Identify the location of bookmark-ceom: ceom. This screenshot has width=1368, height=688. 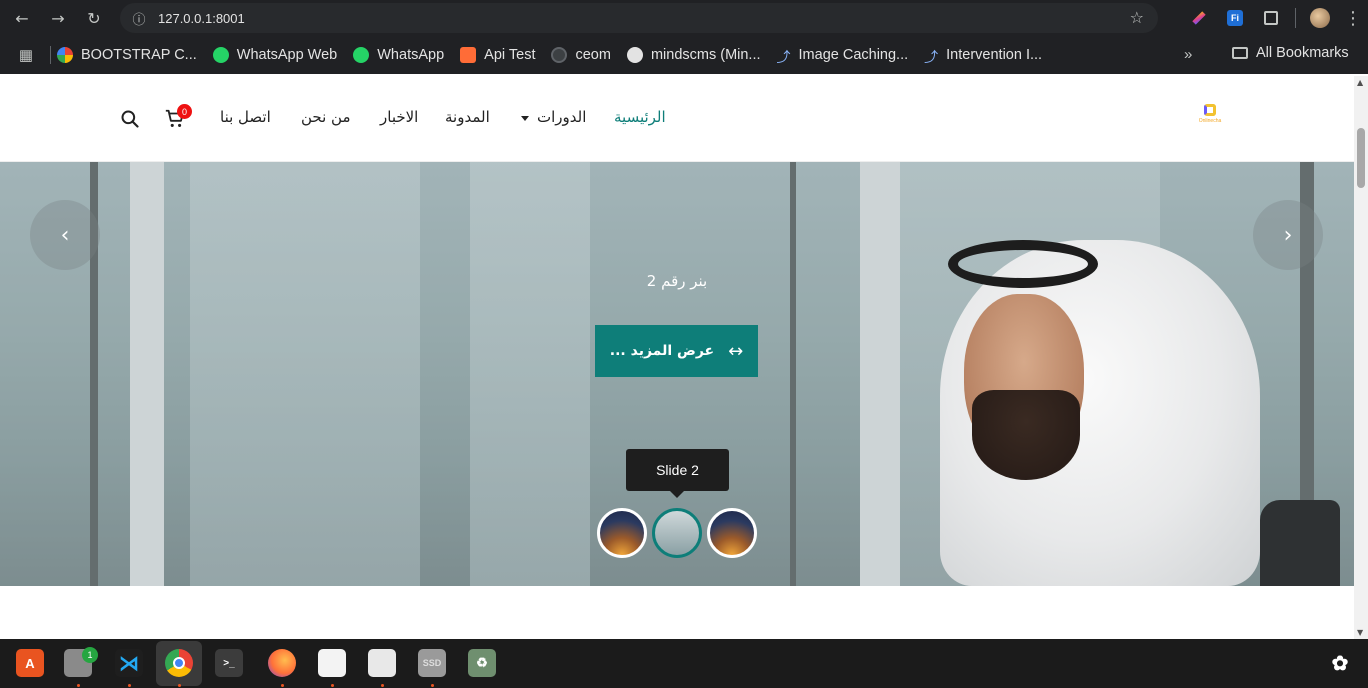
(581, 55).